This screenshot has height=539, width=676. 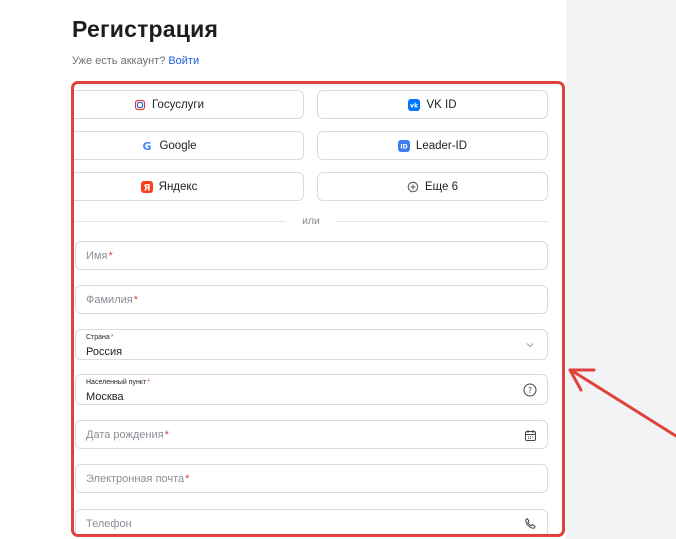 I want to click on vk-icon: vk, so click(x=414, y=104).